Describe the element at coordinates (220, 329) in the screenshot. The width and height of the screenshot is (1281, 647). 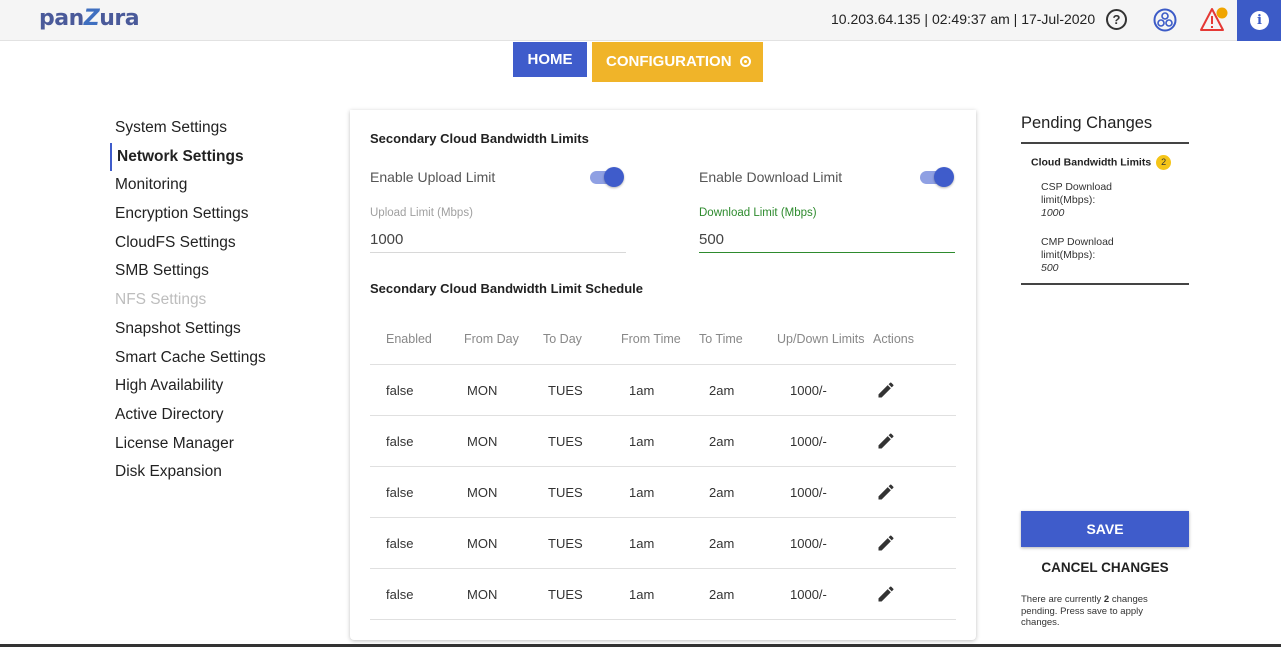
I see `sidebar-item-snapshot-settings: Snapshot Settings` at that location.